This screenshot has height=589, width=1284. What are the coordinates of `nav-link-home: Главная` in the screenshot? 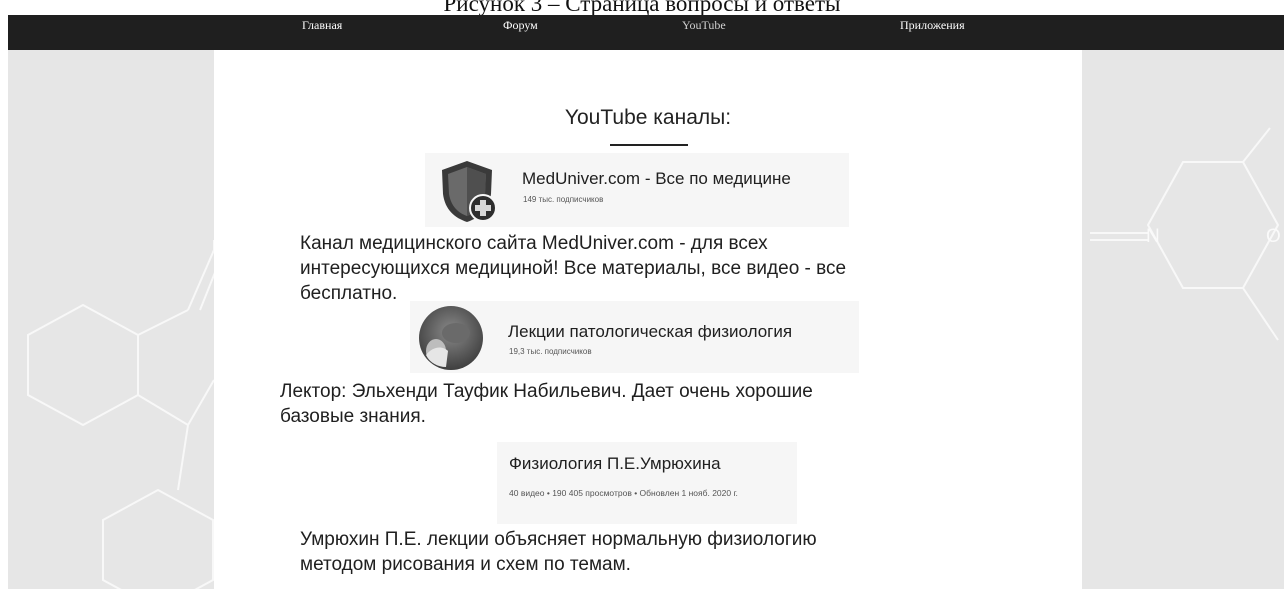 It's located at (322, 25).